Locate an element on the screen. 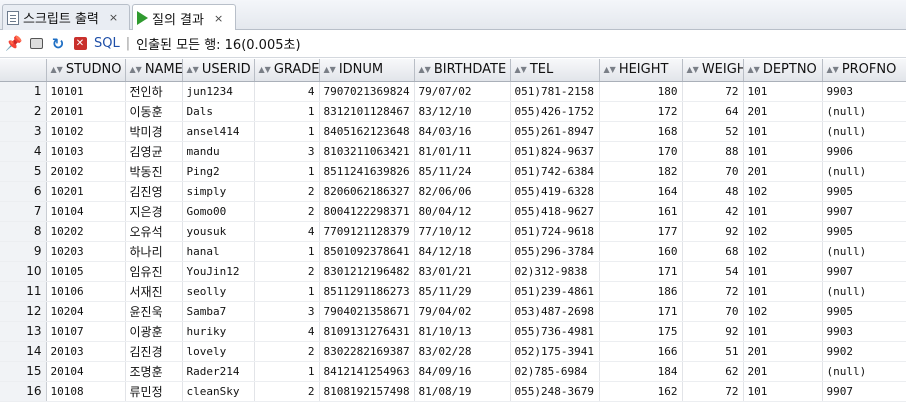 Image resolution: width=906 pixels, height=407 pixels. cell-height: 186 is located at coordinates (641, 291).